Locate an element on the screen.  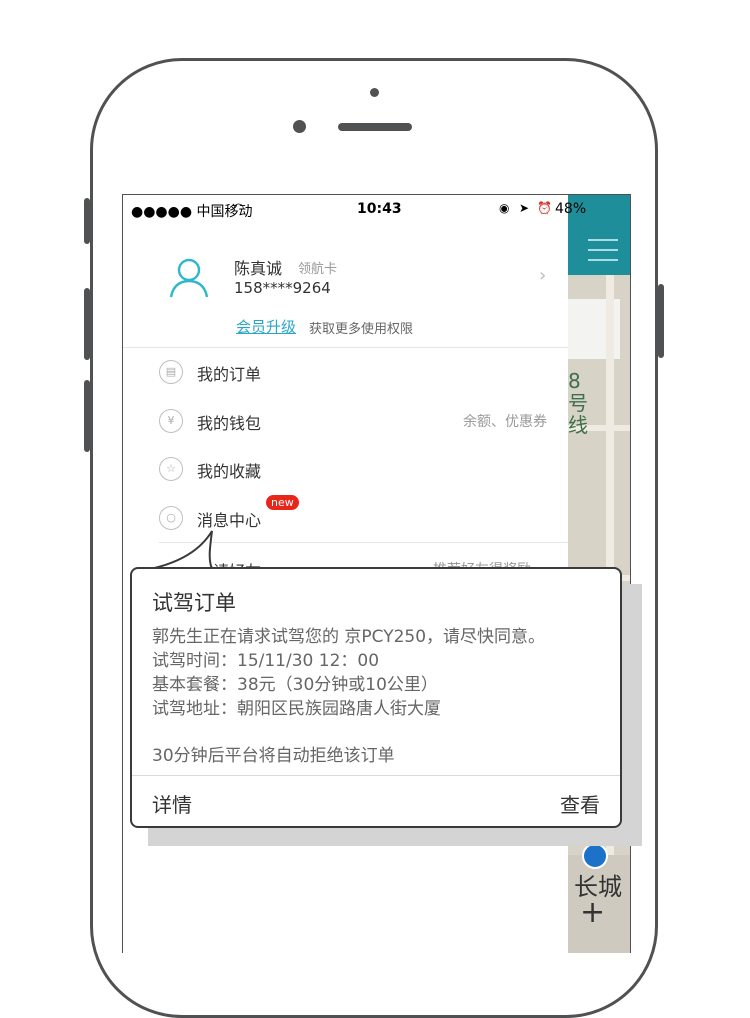
menu-item-favorites: ☆ 我的收藏 is located at coordinates (359, 470).